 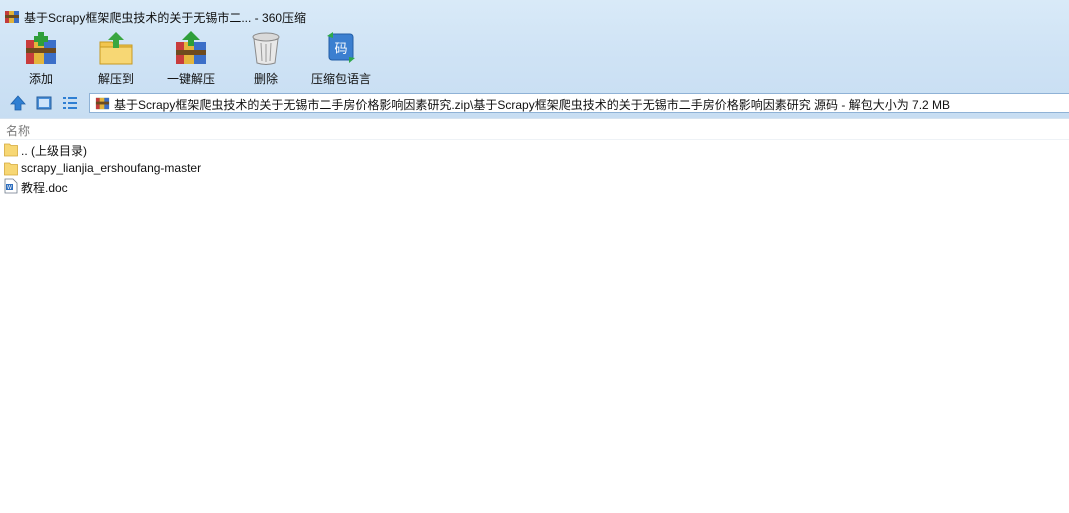 I want to click on language-glyph: 码, so click(x=340, y=49).